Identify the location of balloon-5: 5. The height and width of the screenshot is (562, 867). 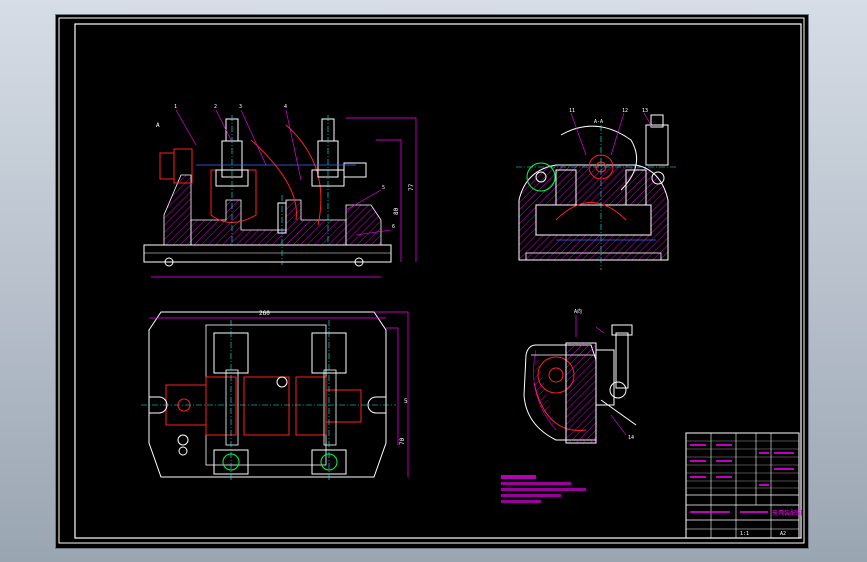
(383, 188).